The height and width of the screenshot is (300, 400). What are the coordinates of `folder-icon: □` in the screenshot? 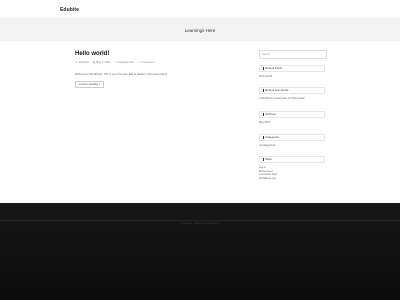 It's located at (115, 62).